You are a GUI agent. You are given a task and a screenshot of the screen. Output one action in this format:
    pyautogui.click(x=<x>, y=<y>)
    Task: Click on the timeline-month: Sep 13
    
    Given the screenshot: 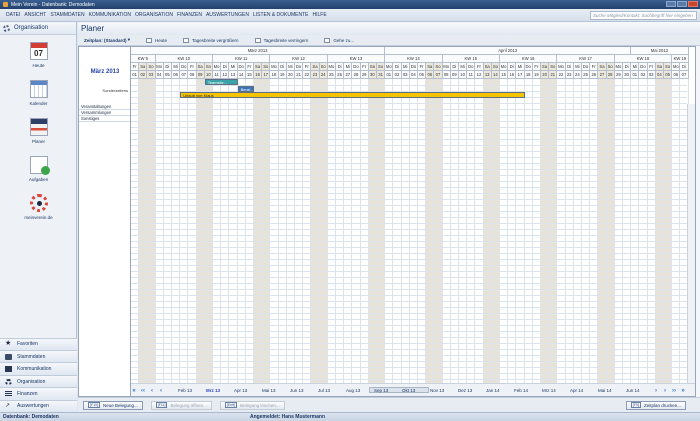 What is the action you would take?
    pyautogui.click(x=381, y=390)
    